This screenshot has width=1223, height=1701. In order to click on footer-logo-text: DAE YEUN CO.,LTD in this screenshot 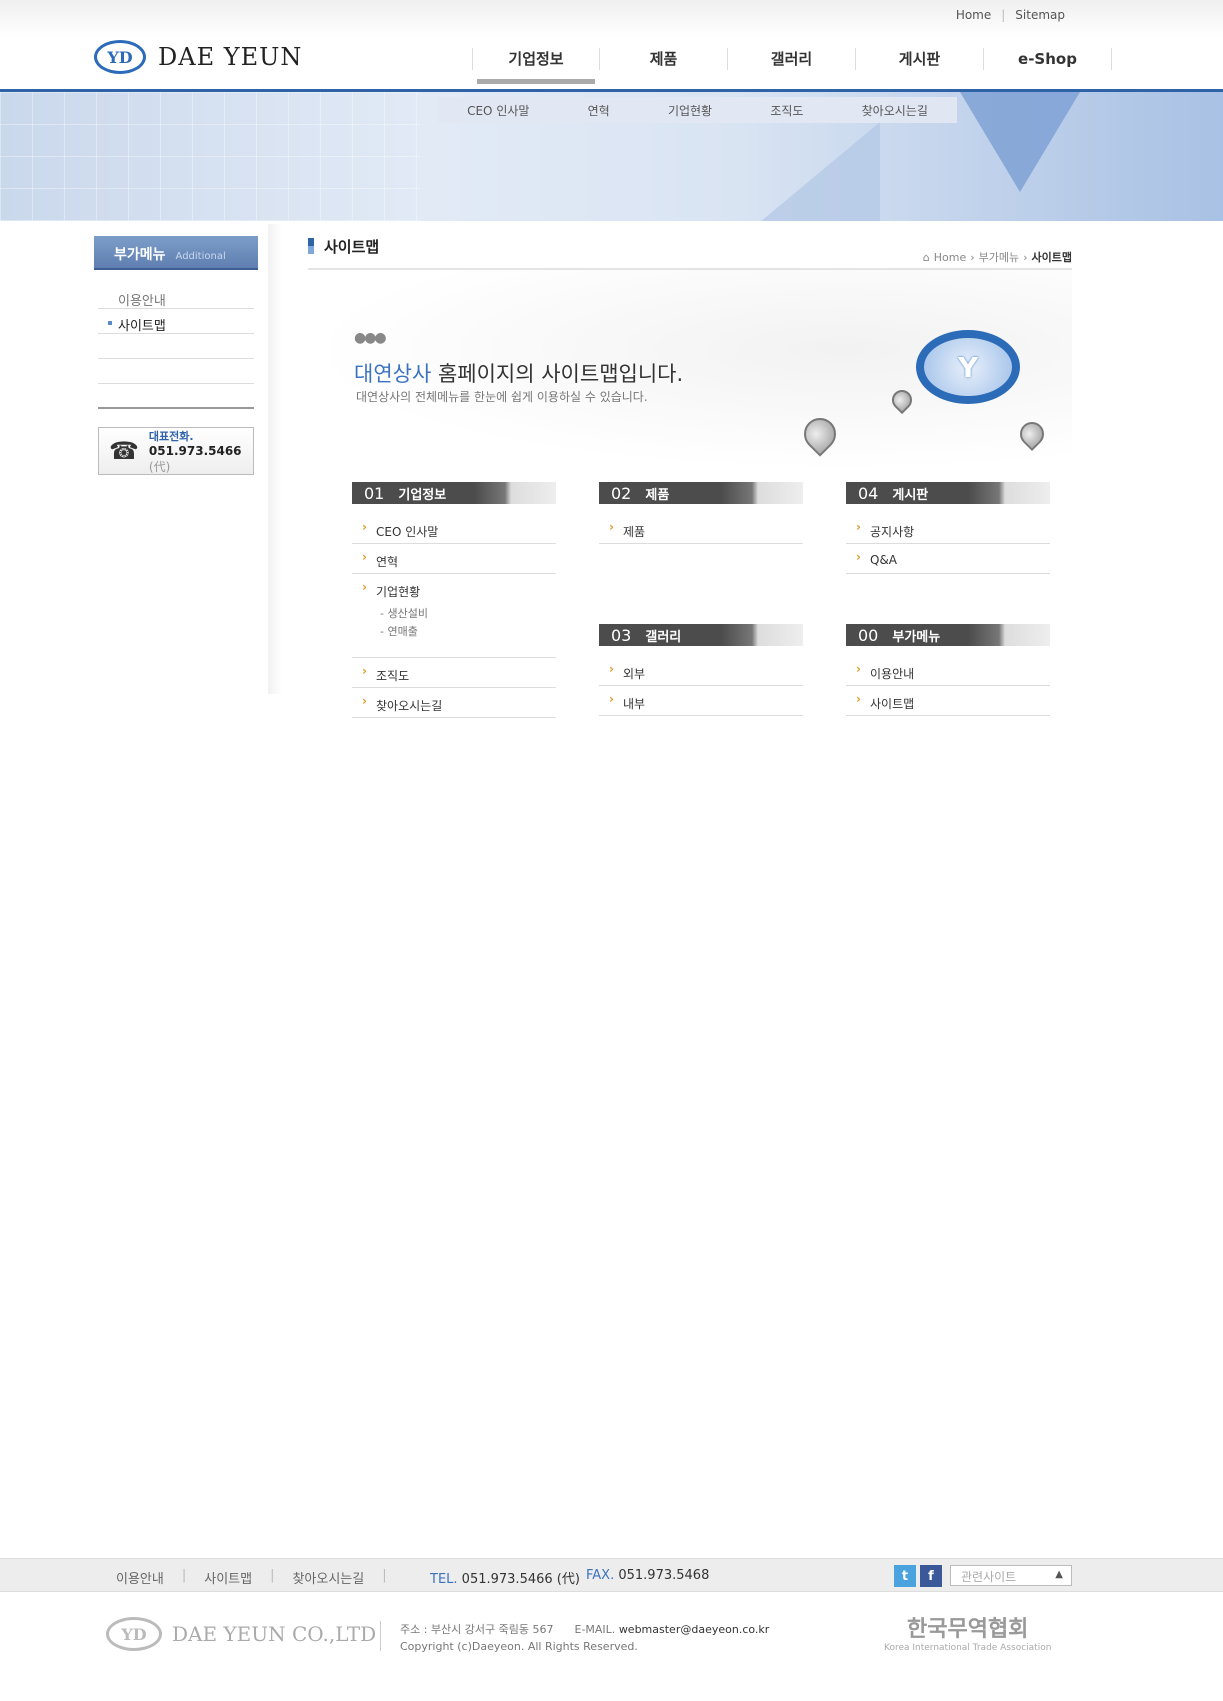, I will do `click(274, 1634)`.